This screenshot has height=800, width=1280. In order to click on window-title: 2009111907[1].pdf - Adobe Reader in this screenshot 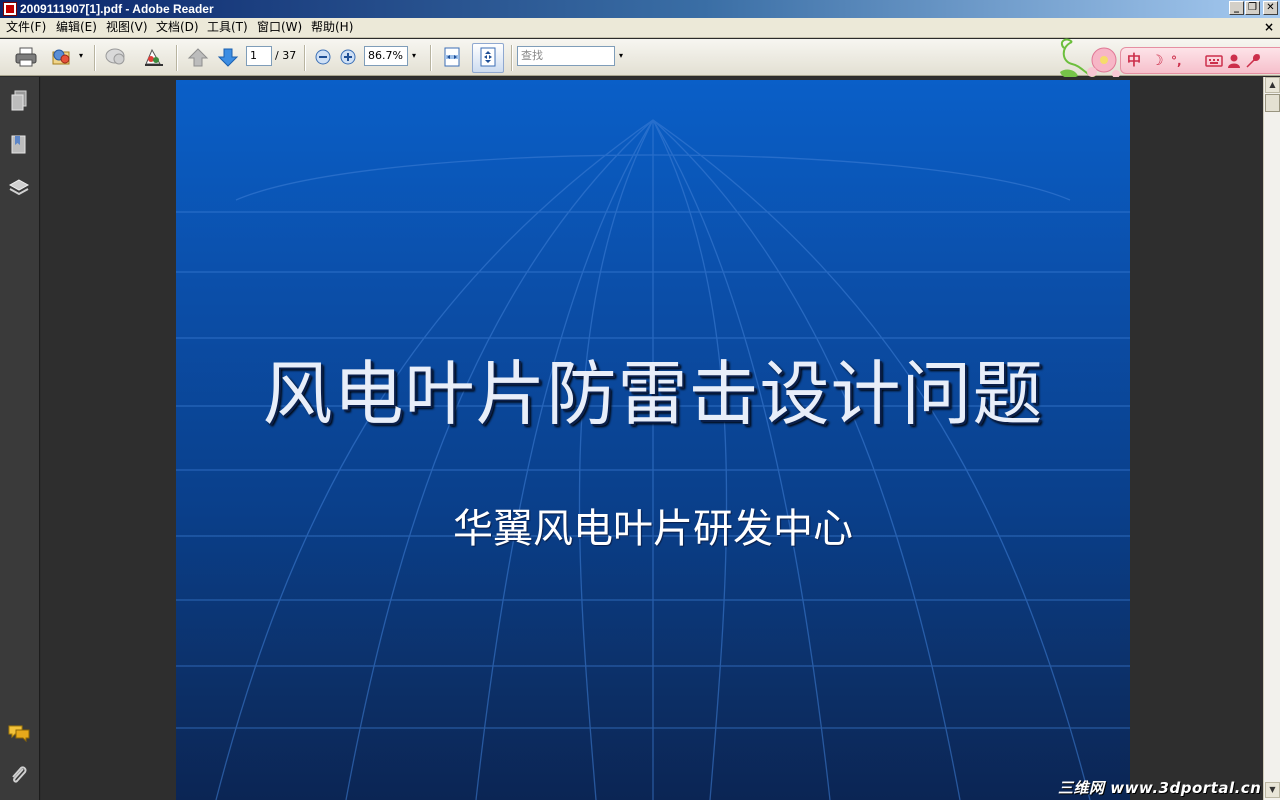, I will do `click(117, 9)`.